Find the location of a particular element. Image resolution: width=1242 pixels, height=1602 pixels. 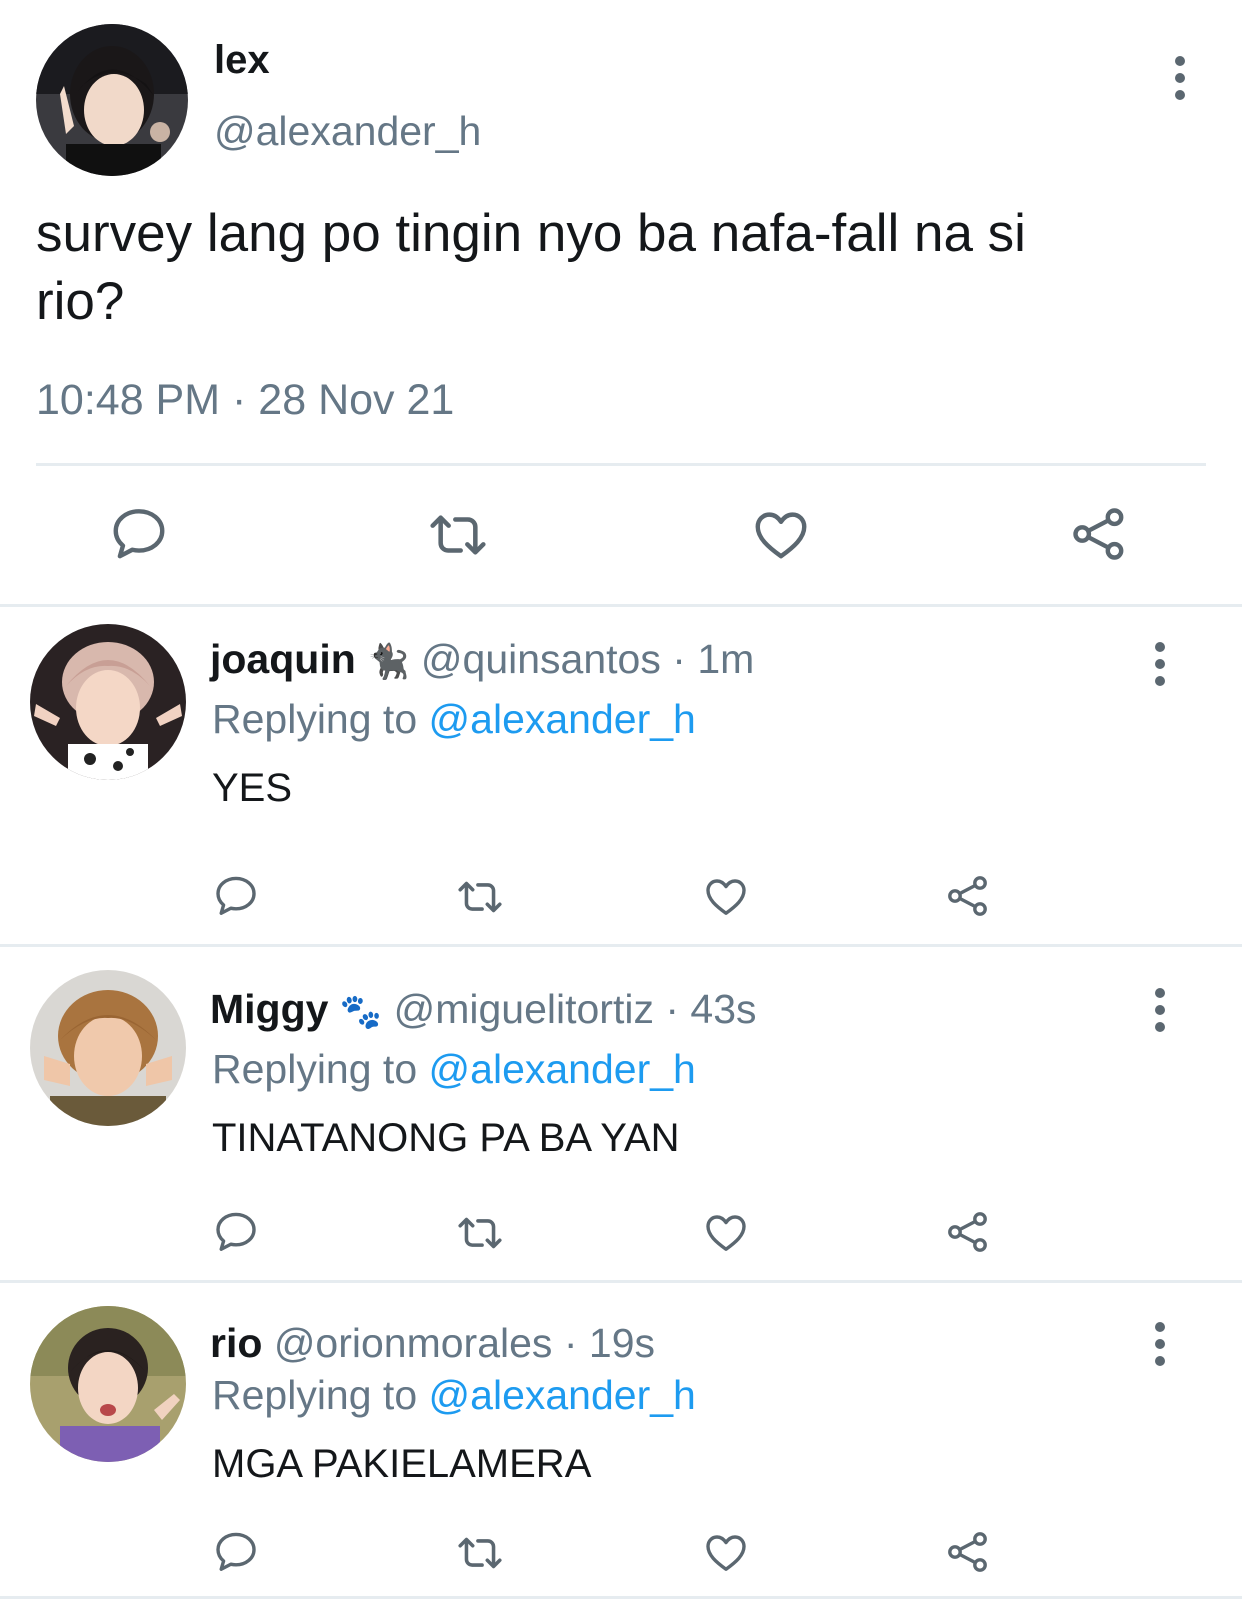

reply-header: joaquin 🐈‍⬛ @quinsantos · 1m is located at coordinates (482, 659).